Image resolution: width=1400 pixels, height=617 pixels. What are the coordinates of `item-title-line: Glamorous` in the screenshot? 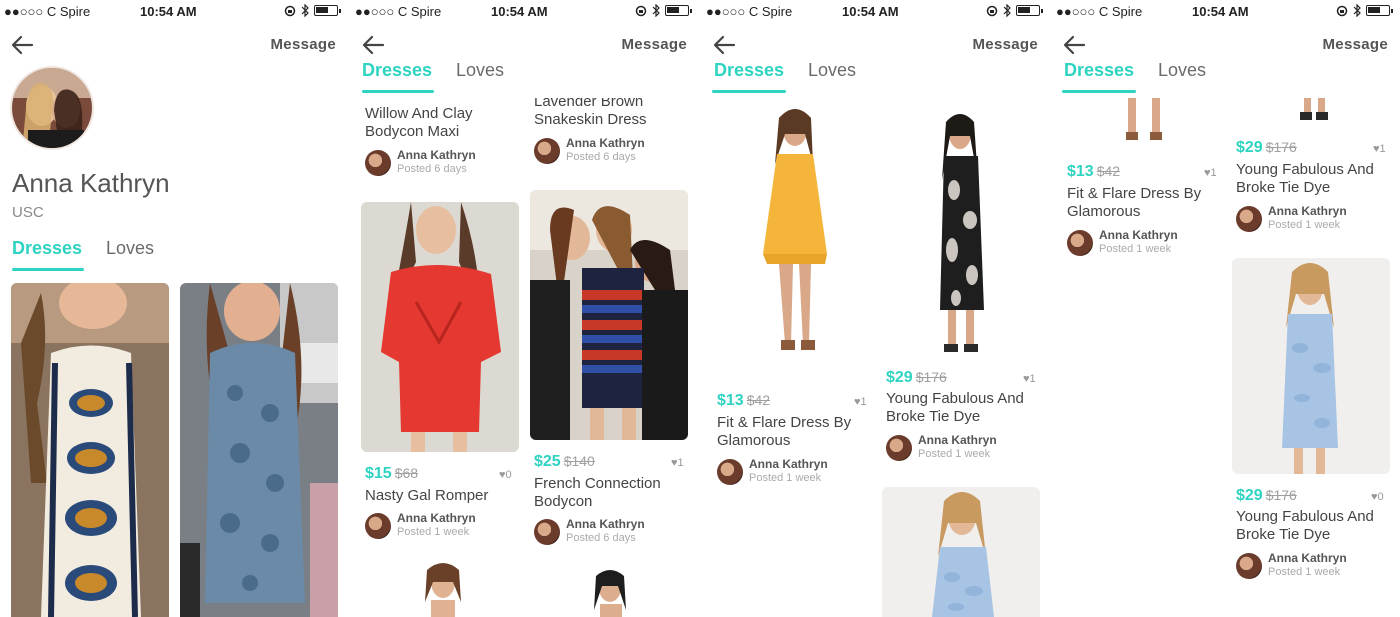 It's located at (1104, 211).